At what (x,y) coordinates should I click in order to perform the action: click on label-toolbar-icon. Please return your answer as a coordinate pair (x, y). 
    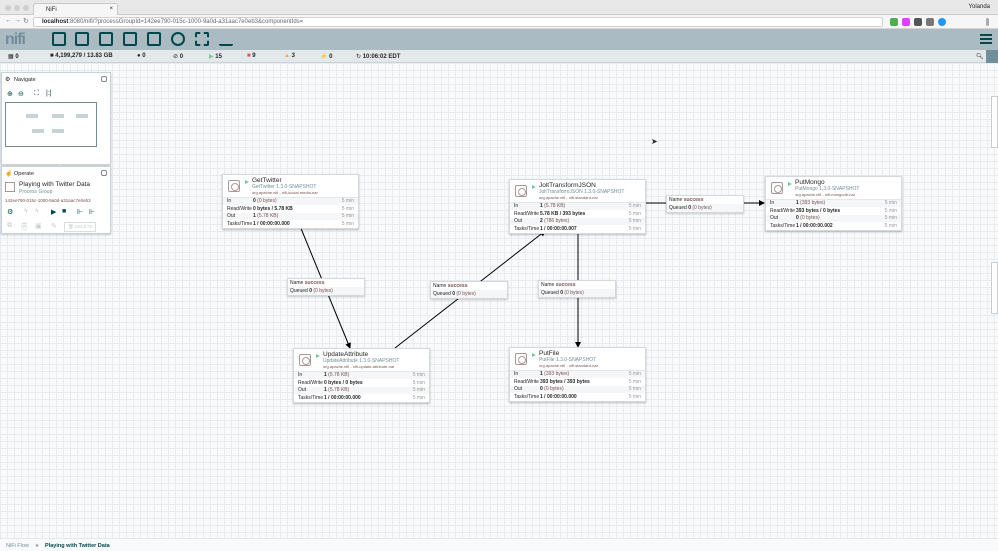
    Looking at the image, I should click on (226, 39).